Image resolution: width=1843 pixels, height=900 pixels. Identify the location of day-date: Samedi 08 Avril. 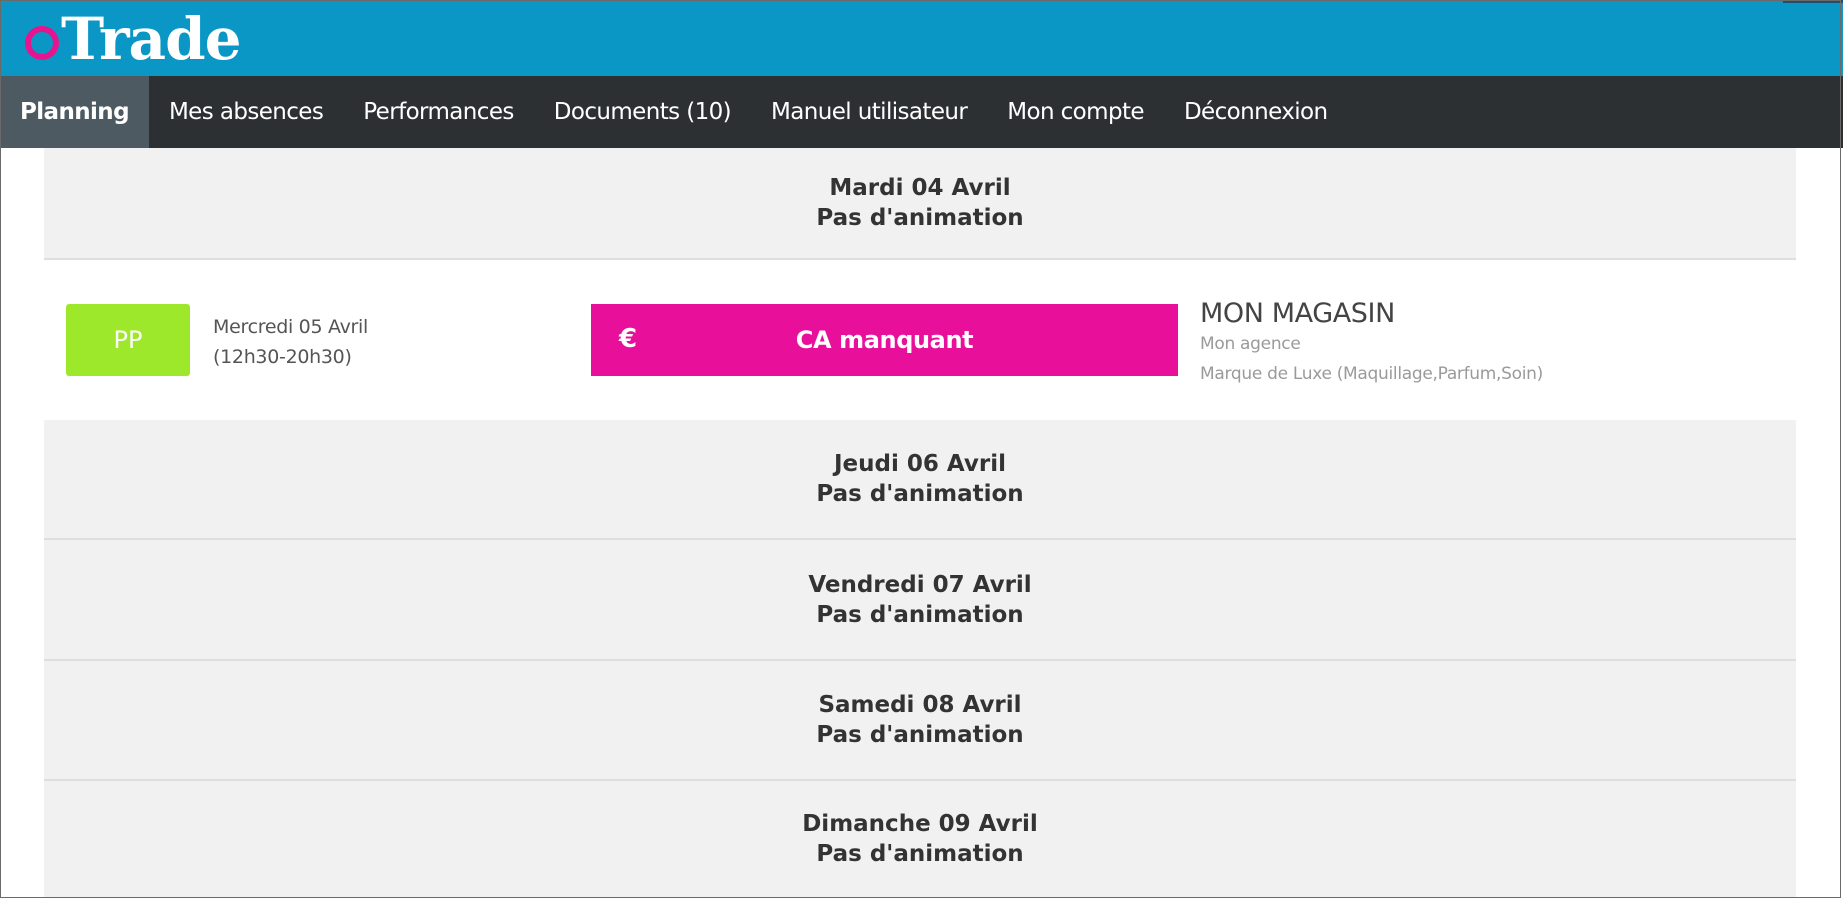
(920, 705).